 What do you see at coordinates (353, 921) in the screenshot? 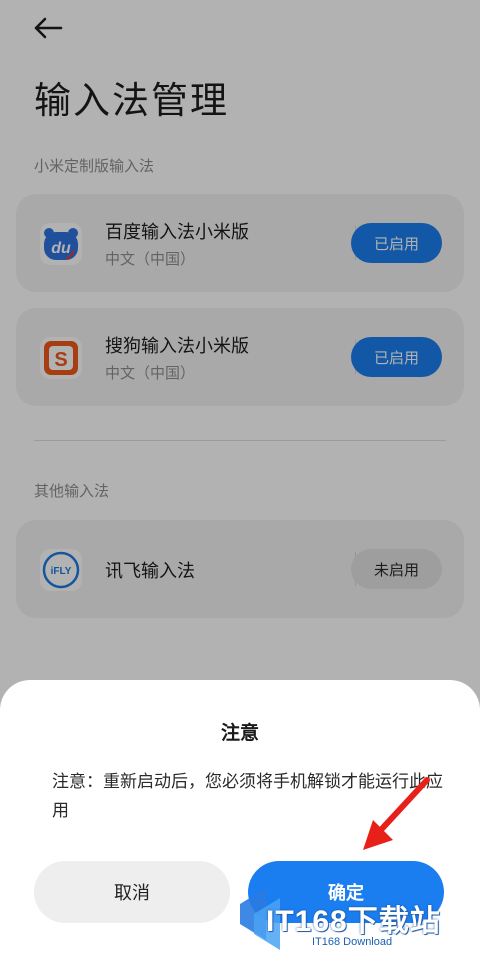
I see `watermark-brand: IT168下载站` at bounding box center [353, 921].